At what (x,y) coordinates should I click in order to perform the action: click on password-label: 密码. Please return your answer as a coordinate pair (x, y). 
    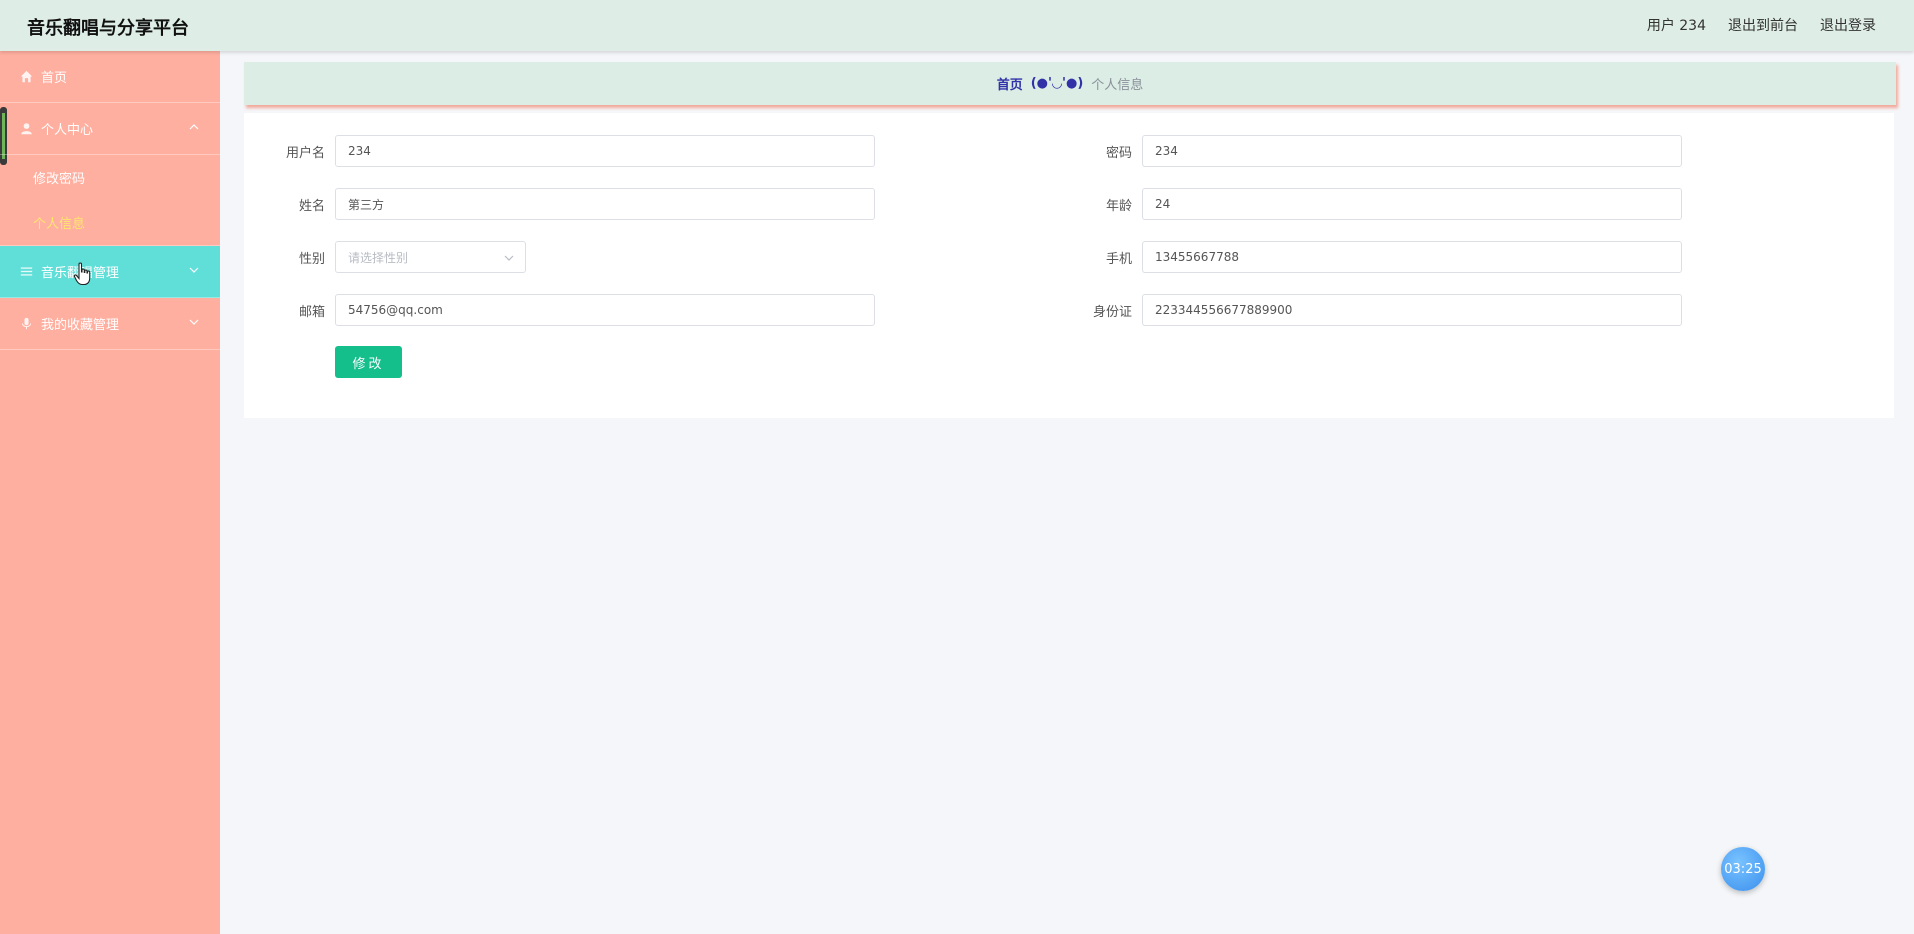
    Looking at the image, I should click on (1118, 153).